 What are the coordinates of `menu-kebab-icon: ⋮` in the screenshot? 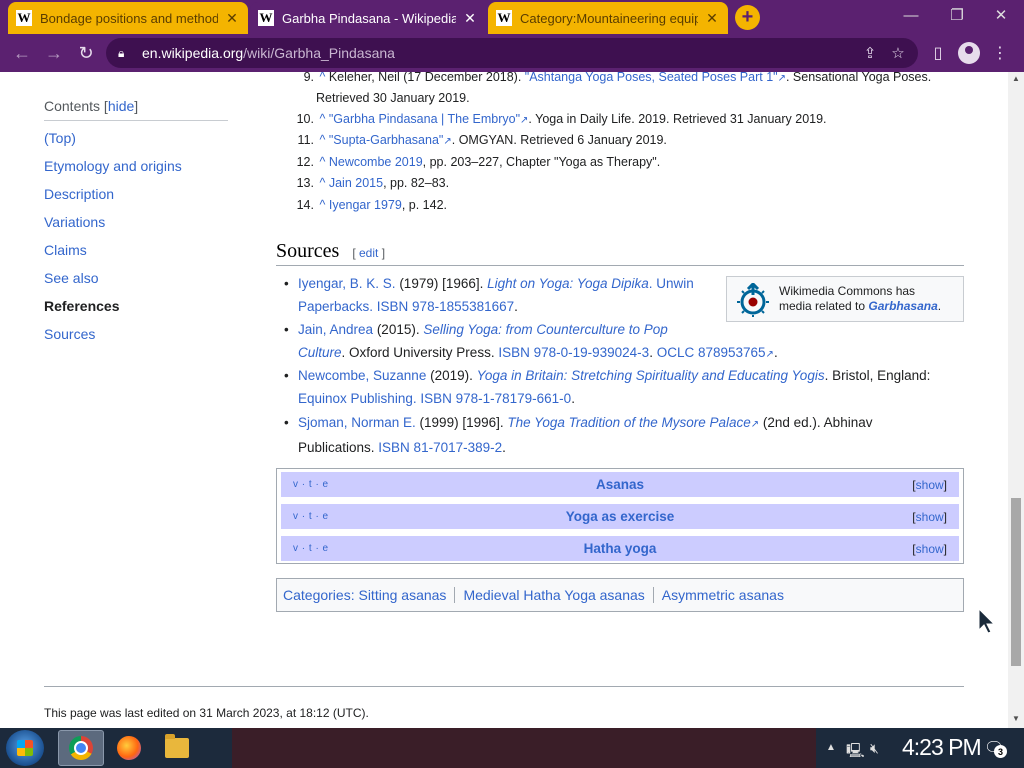 It's located at (1000, 53).